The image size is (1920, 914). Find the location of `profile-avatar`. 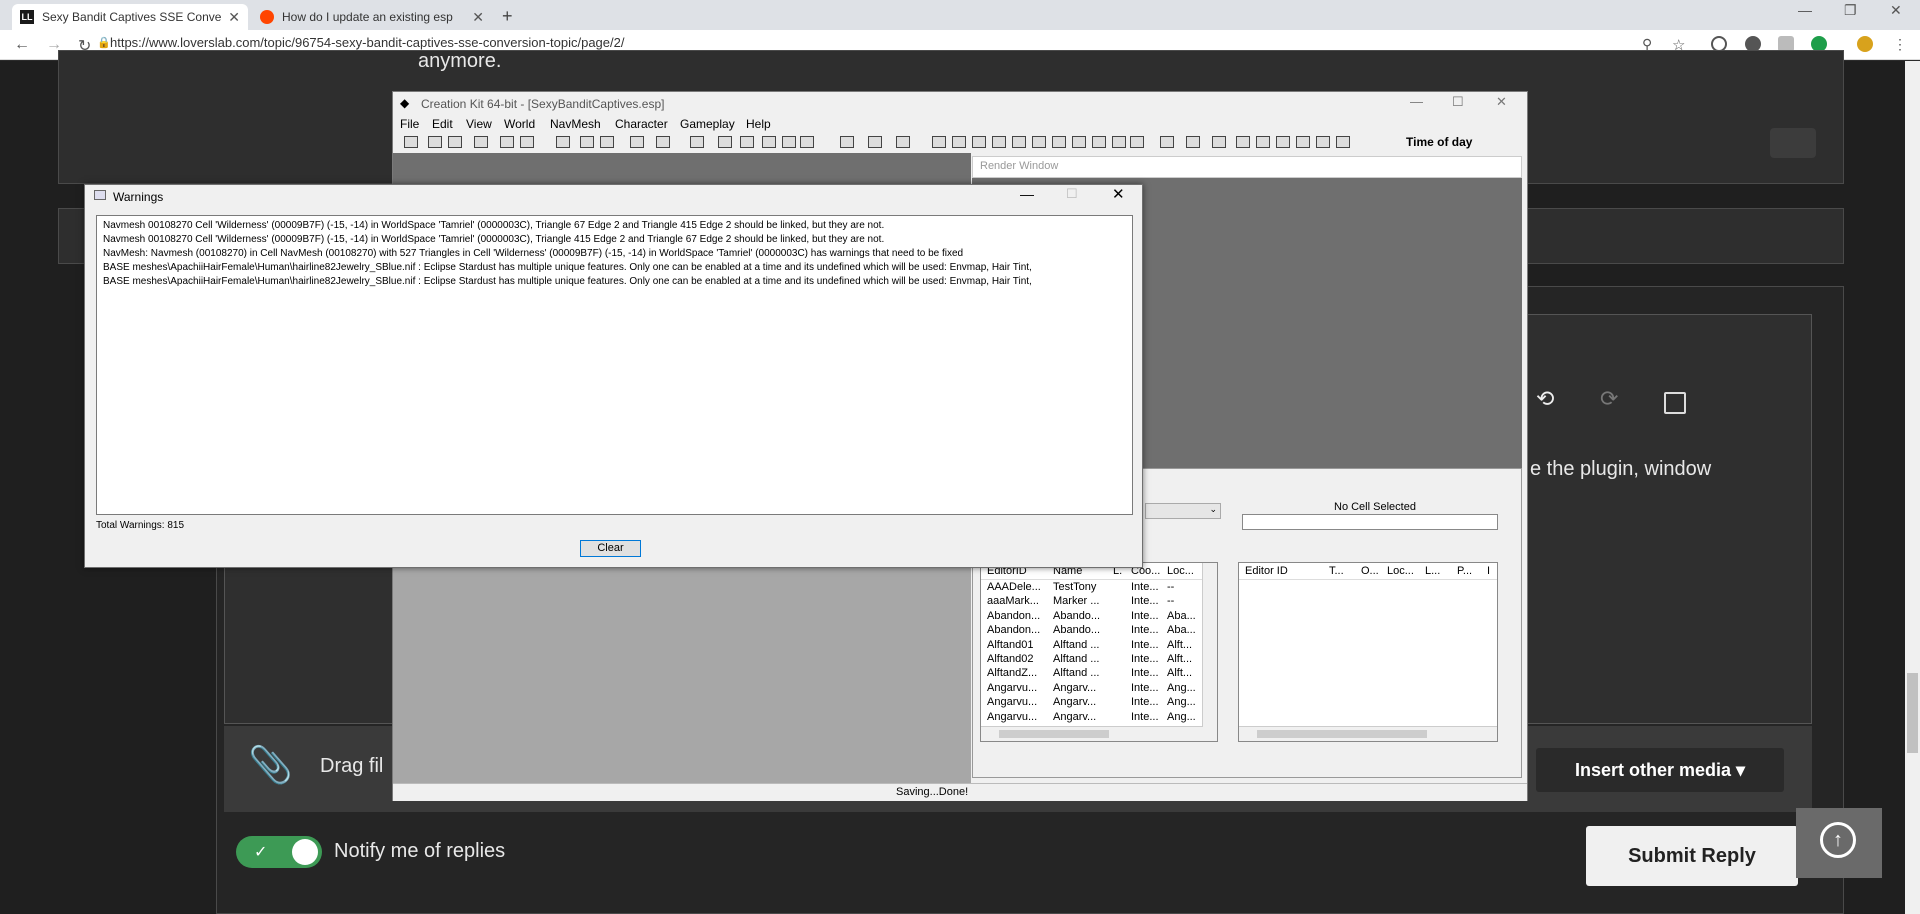

profile-avatar is located at coordinates (1865, 44).